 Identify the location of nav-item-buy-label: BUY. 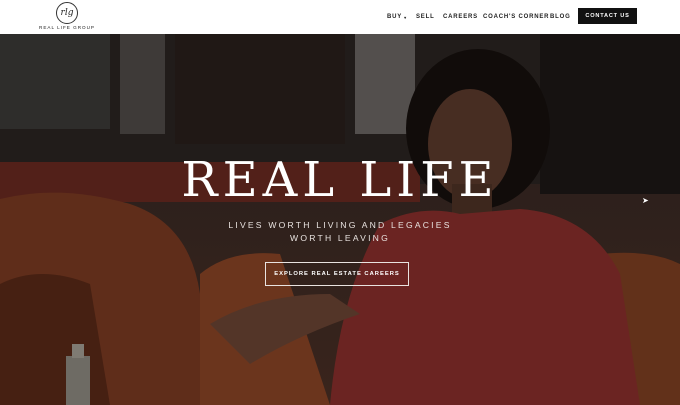
(395, 17).